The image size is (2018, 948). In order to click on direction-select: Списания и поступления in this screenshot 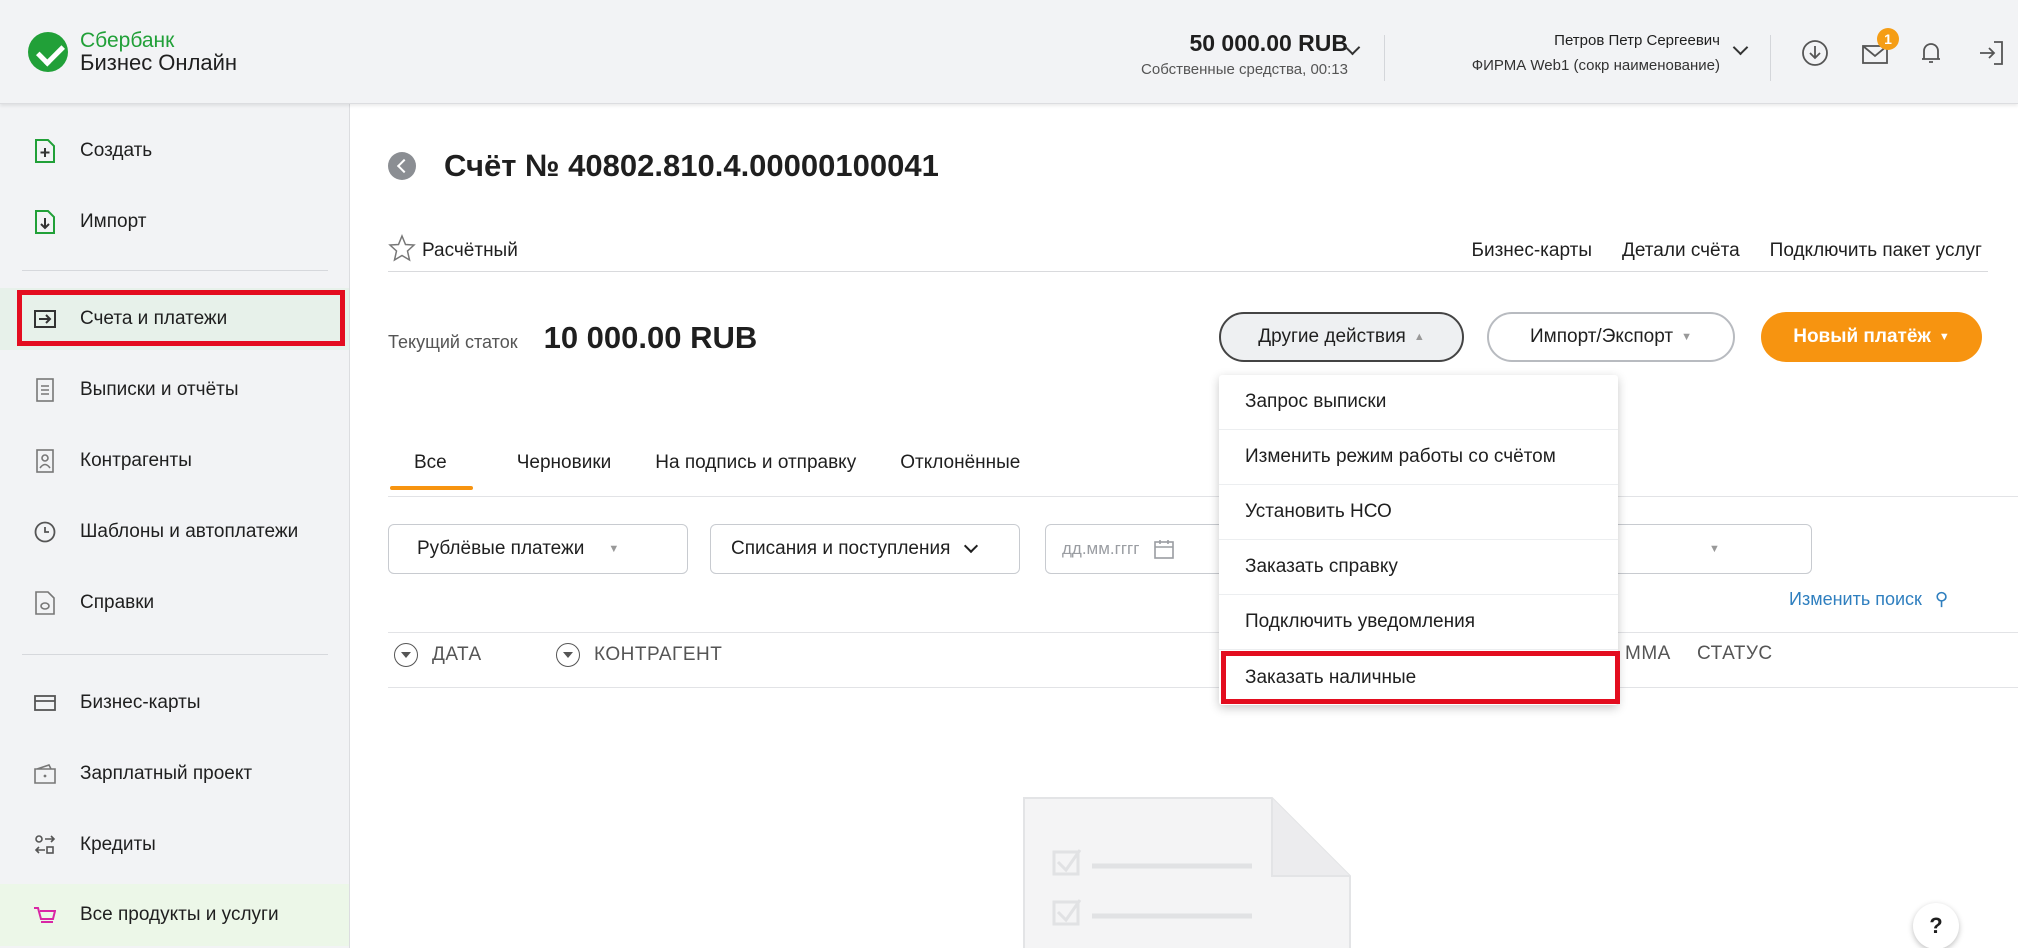, I will do `click(865, 549)`.